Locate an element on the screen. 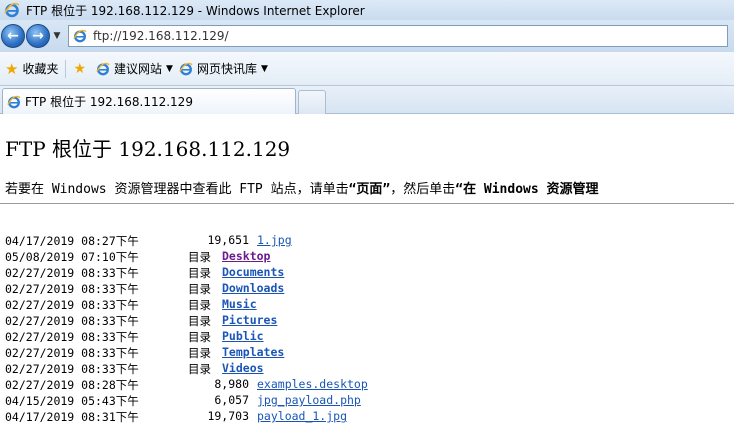 The image size is (734, 446). tab-label: FTP 根位于 192.168.112.129 is located at coordinates (109, 102).